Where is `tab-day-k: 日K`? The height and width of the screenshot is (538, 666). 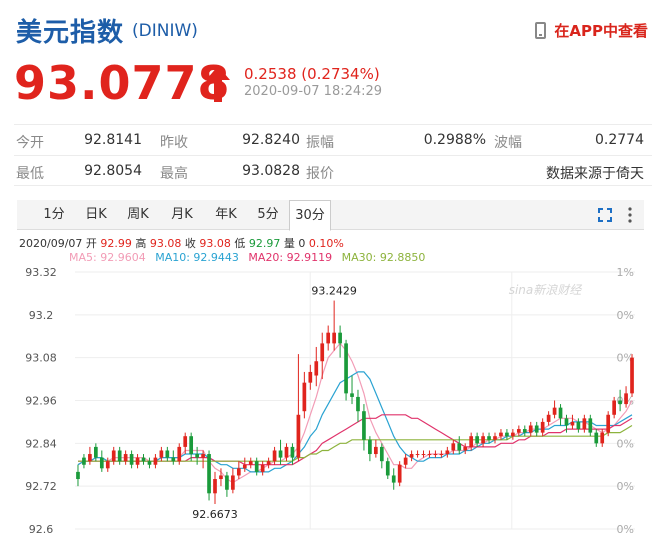 tab-day-k: 日K is located at coordinates (96, 215).